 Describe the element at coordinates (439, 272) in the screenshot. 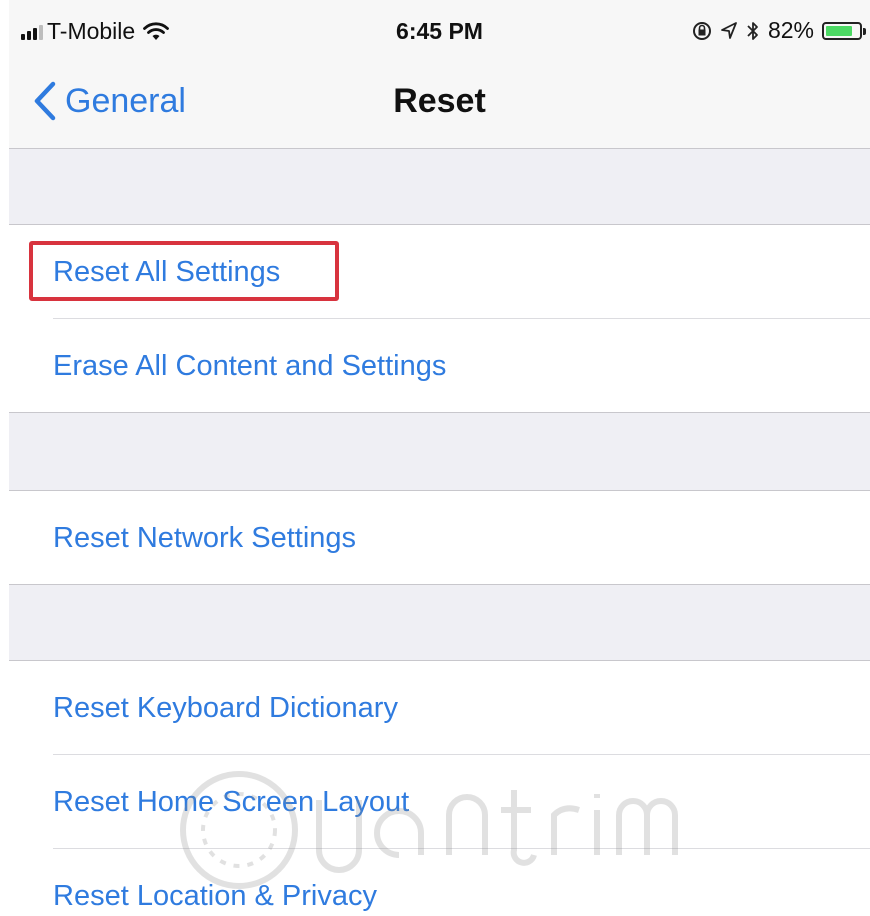

I see `reset-all-settings-row: Reset All Settings` at that location.